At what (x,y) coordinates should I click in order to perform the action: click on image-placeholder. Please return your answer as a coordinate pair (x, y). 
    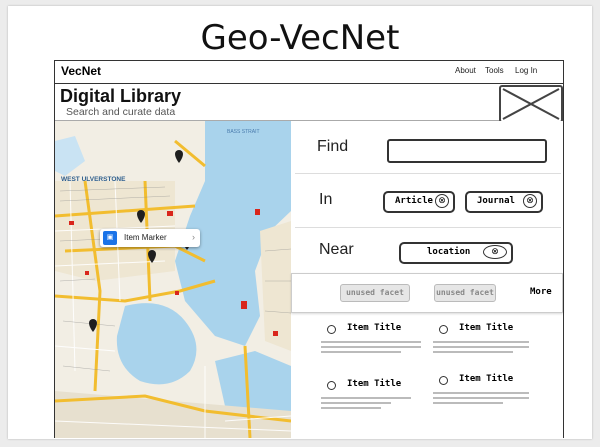
    Looking at the image, I should click on (531, 104).